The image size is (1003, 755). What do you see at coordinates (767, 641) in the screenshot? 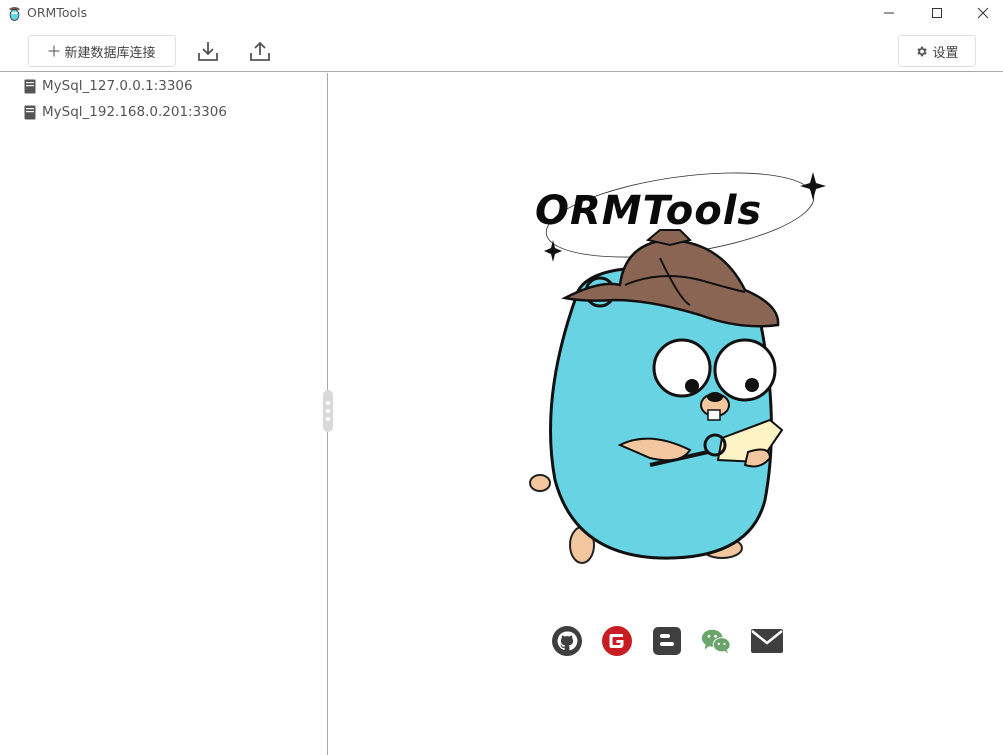
I see `mail-icon` at bounding box center [767, 641].